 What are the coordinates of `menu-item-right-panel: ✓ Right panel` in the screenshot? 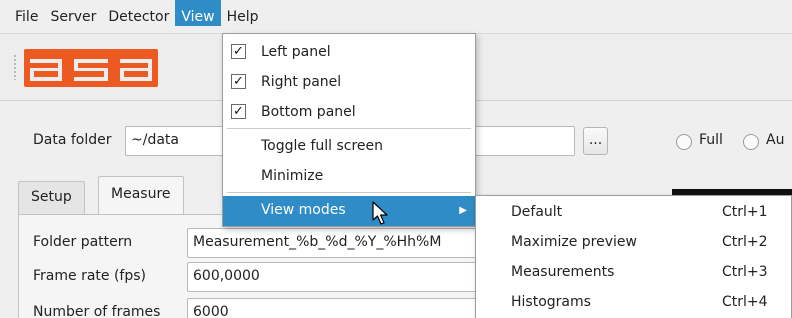 It's located at (349, 82).